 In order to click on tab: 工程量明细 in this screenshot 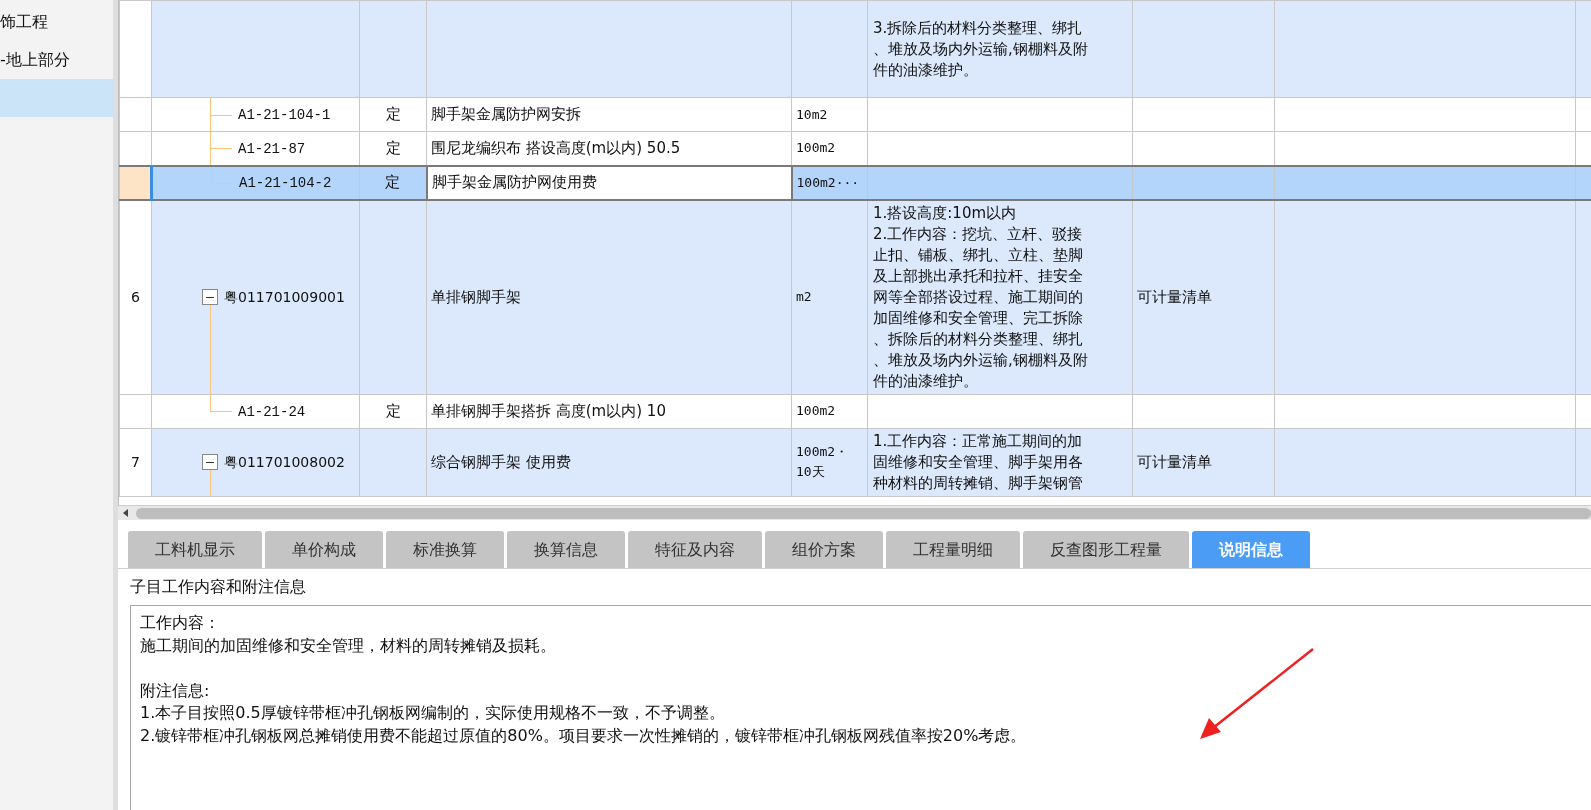, I will do `click(953, 549)`.